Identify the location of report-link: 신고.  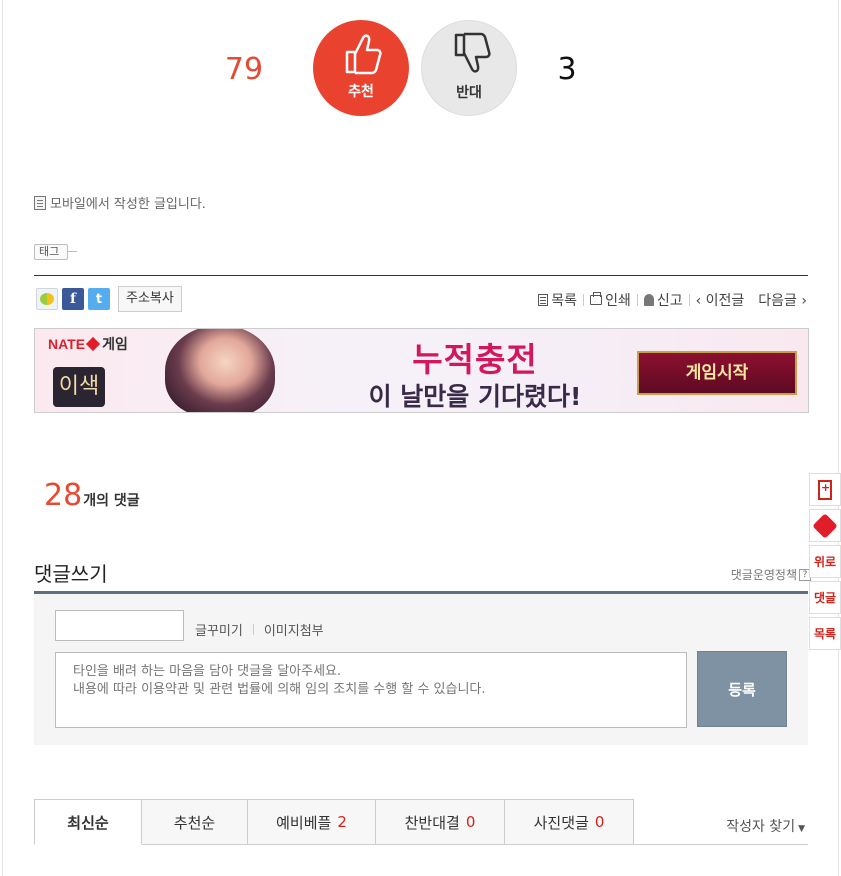
(663, 300).